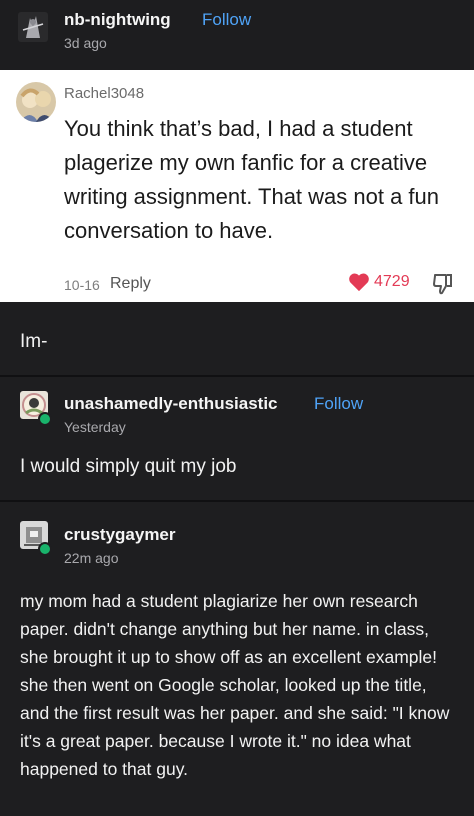 The height and width of the screenshot is (816, 474). Describe the element at coordinates (359, 282) in the screenshot. I see `heart-icon` at that location.